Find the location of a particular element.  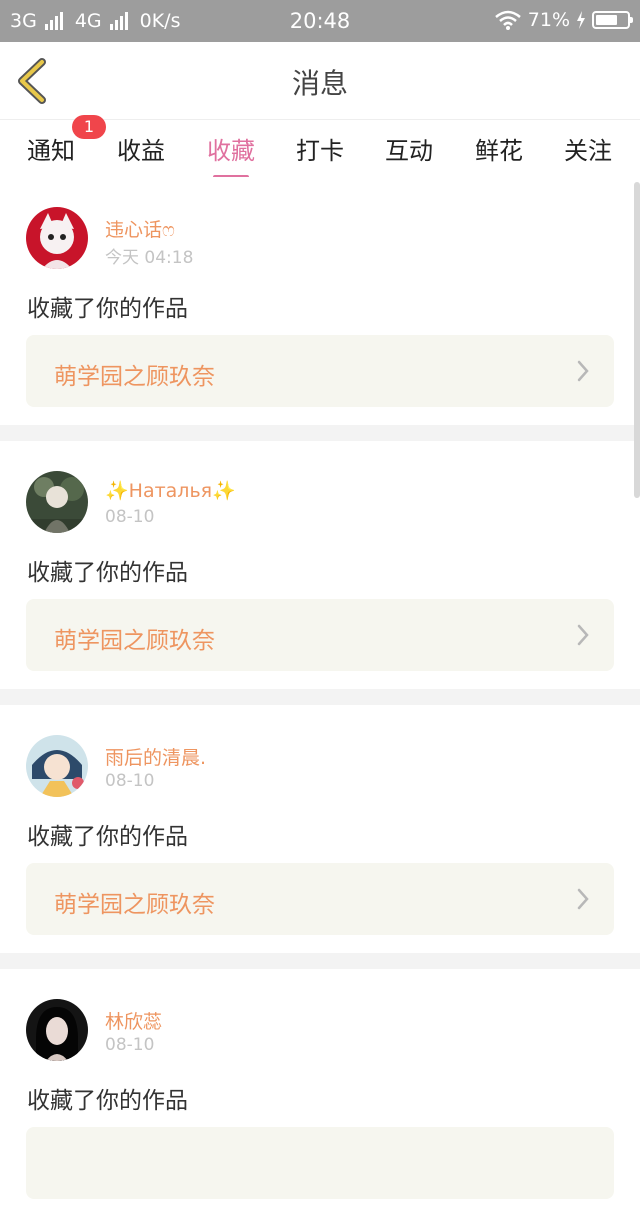

username: 违心话ෆ is located at coordinates (140, 228).